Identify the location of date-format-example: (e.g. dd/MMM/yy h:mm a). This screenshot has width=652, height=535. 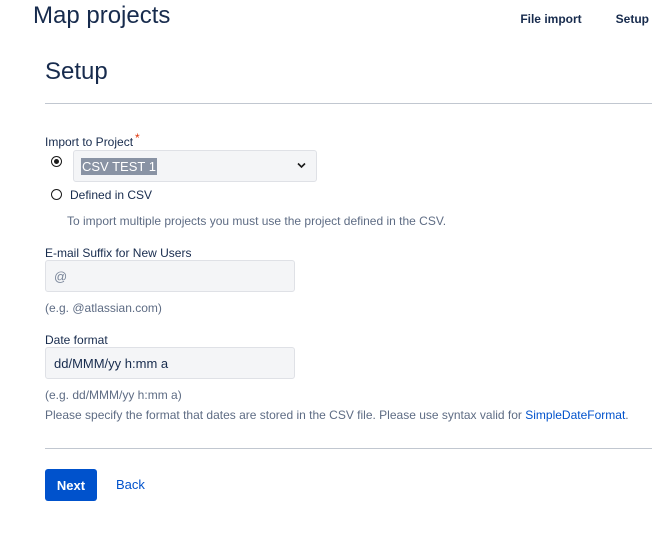
(113, 395).